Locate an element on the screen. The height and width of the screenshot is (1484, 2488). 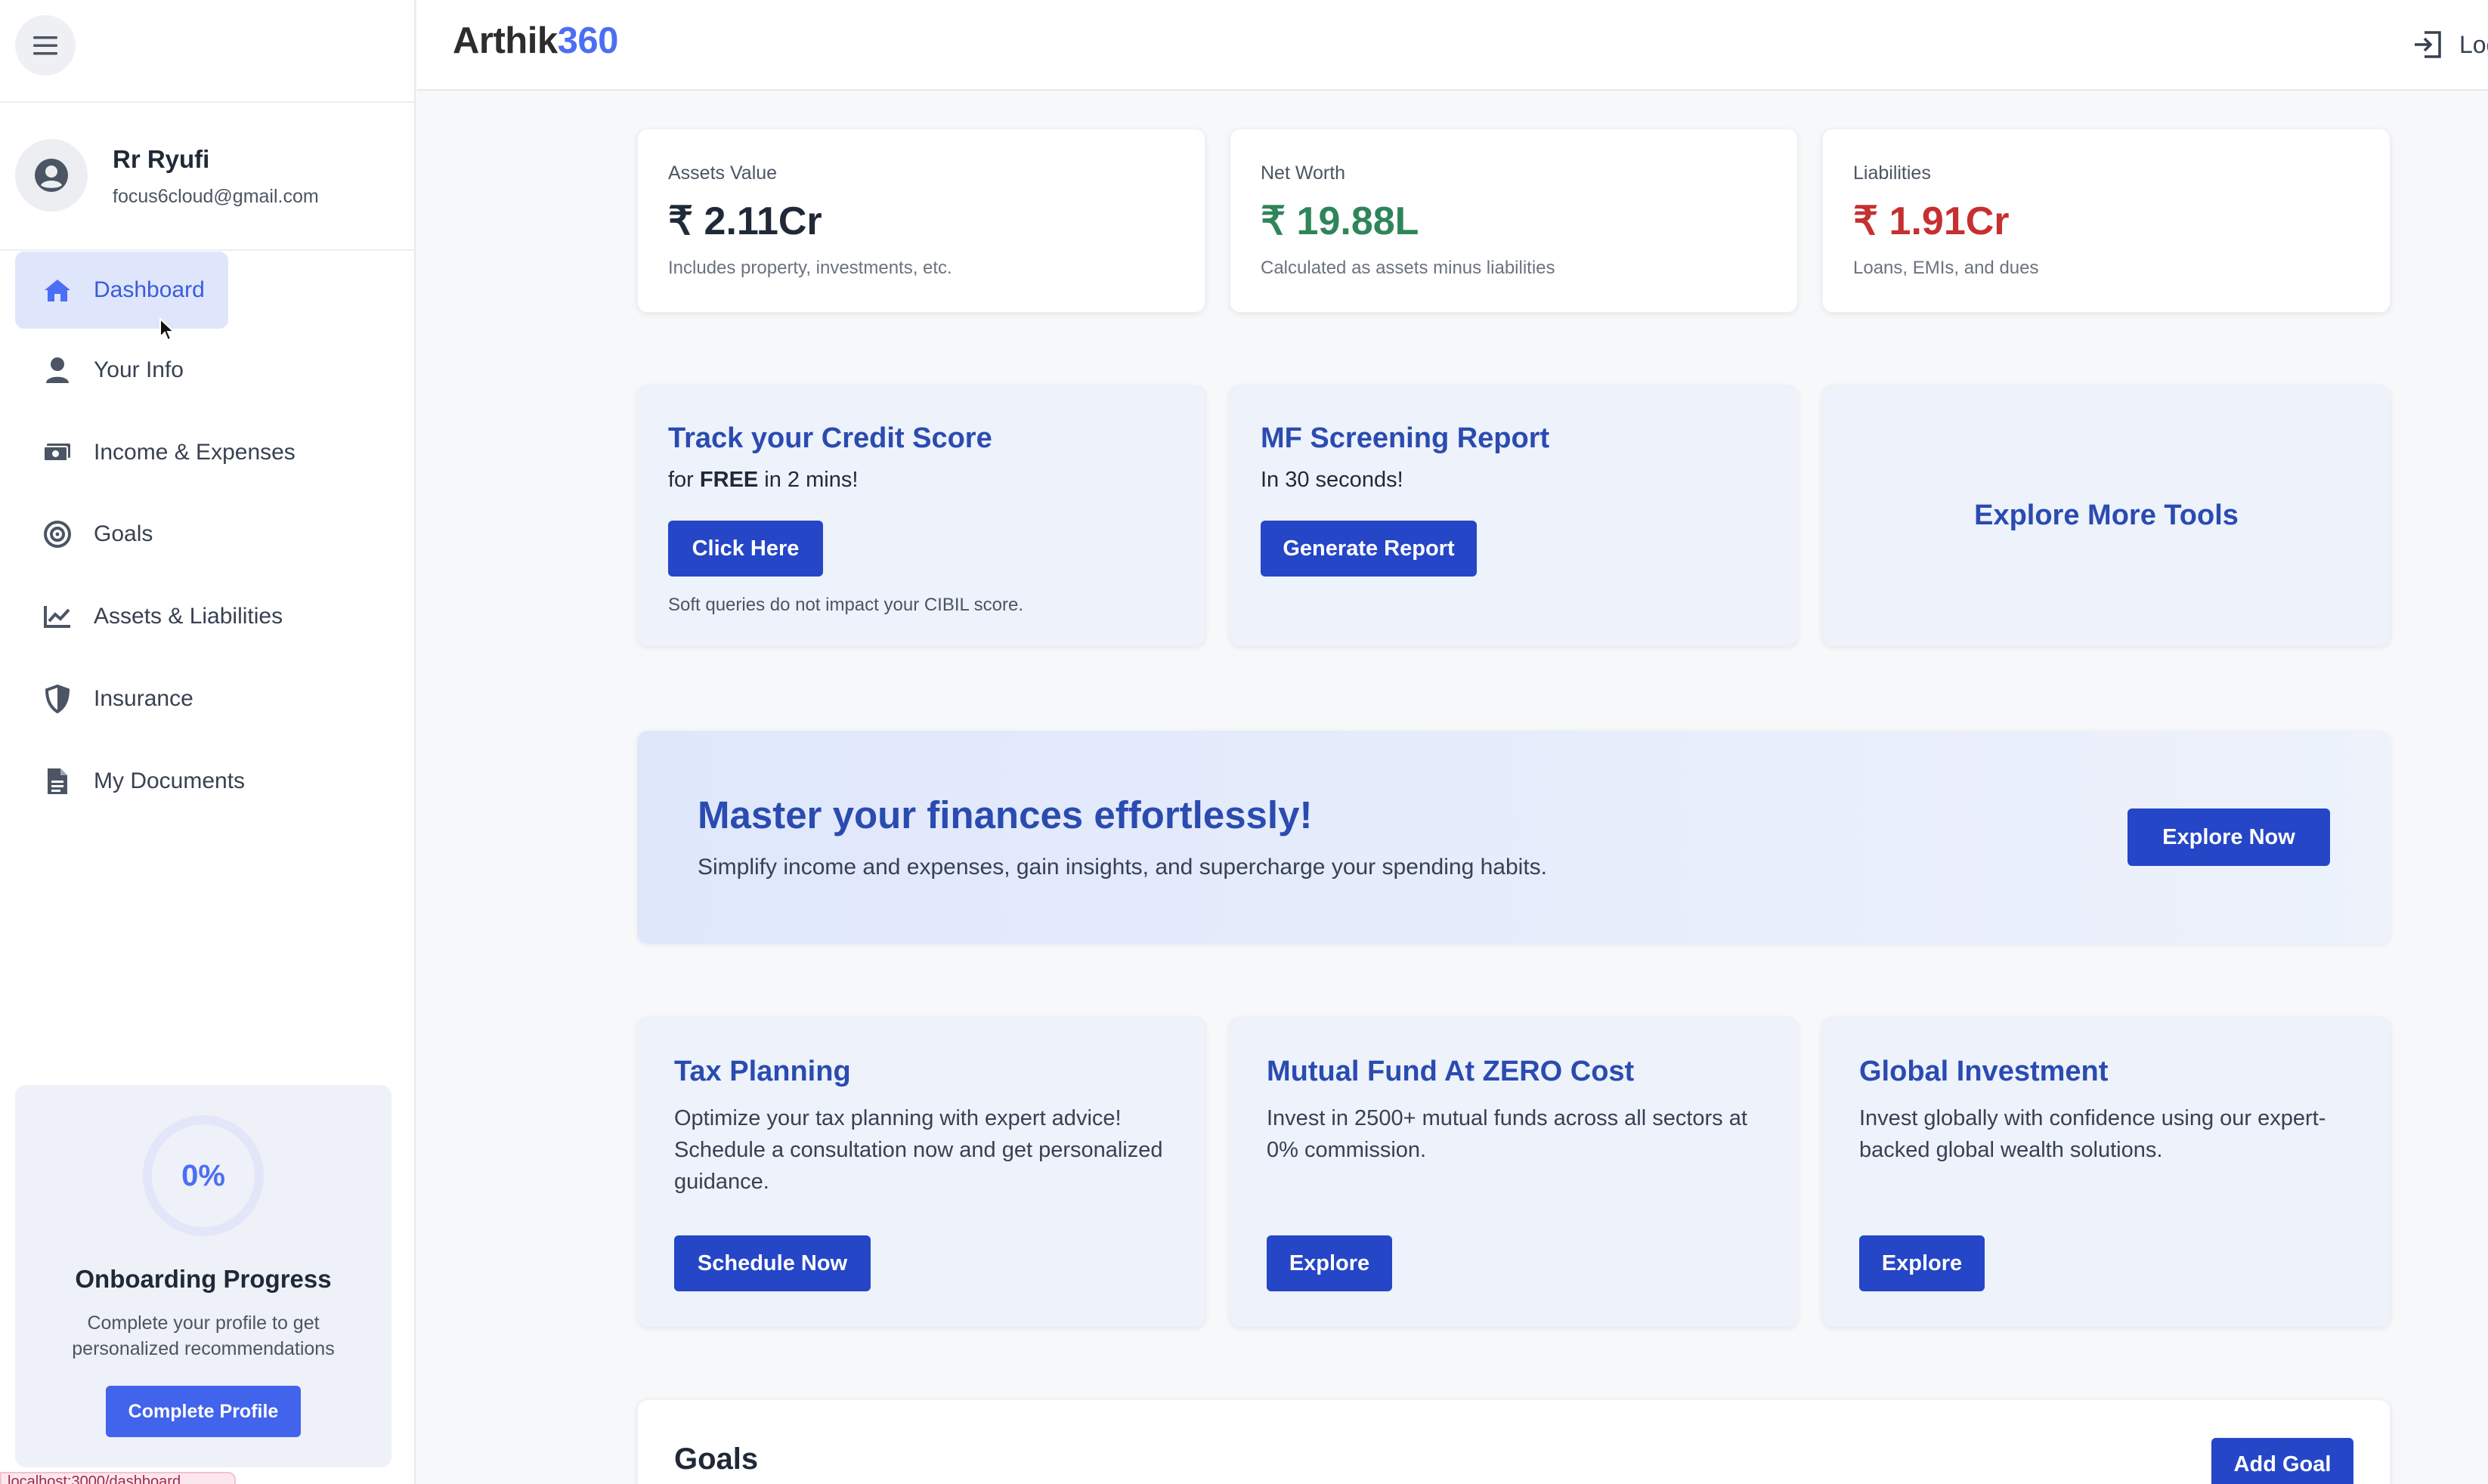
explore-more-tools-card: Explore More Tools is located at coordinates (2106, 516).